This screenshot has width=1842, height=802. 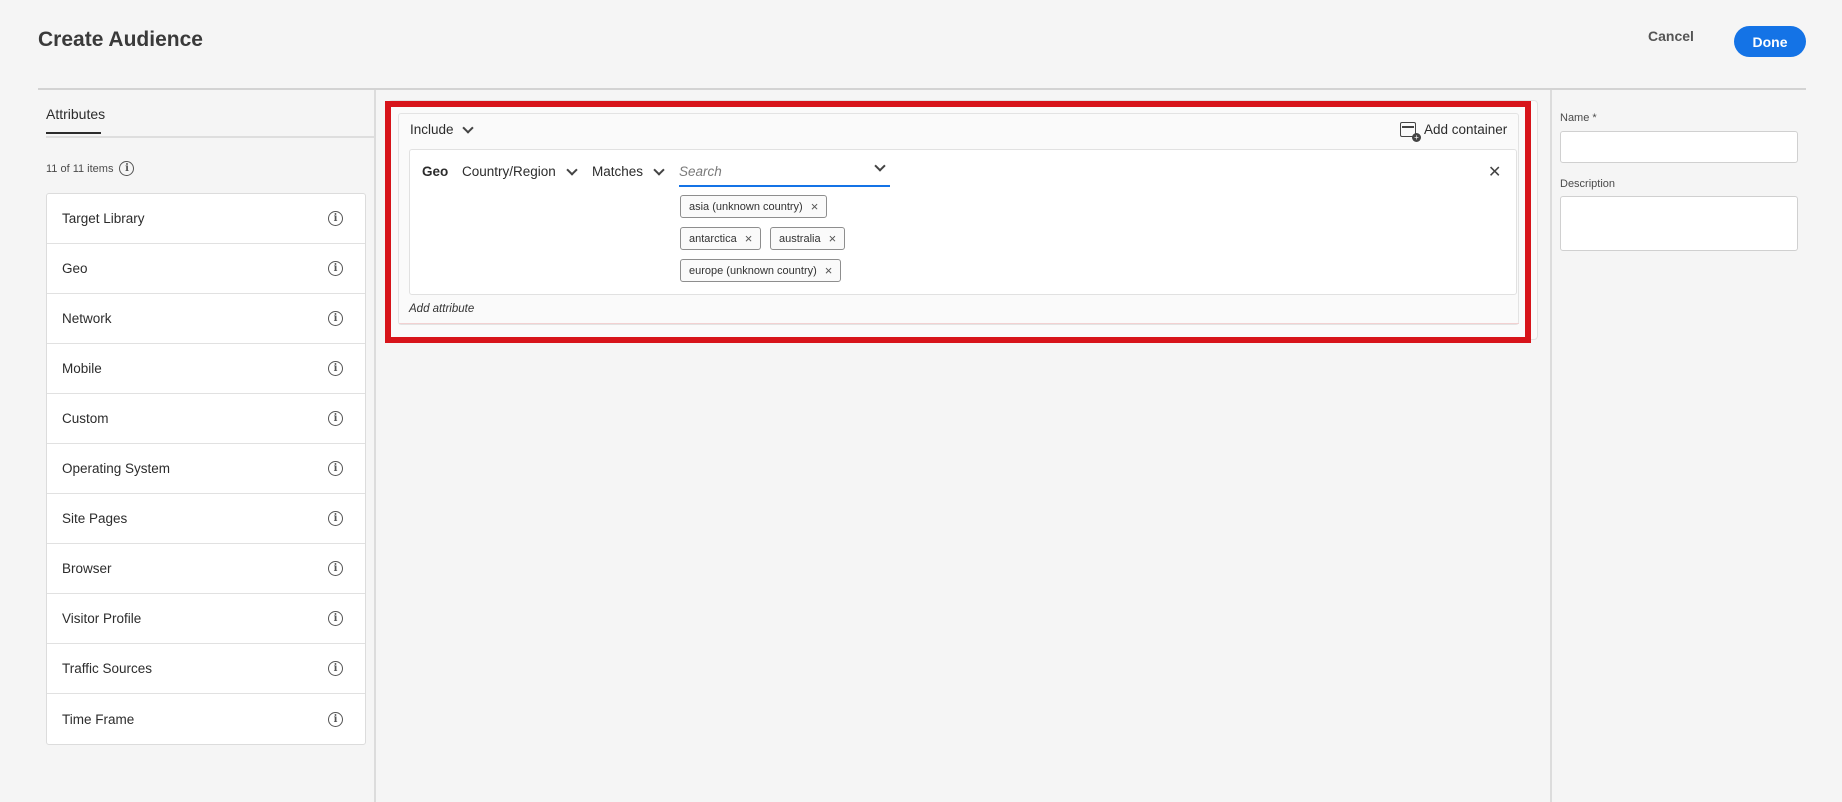 What do you see at coordinates (800, 238) in the screenshot?
I see `value-tag-label: australia` at bounding box center [800, 238].